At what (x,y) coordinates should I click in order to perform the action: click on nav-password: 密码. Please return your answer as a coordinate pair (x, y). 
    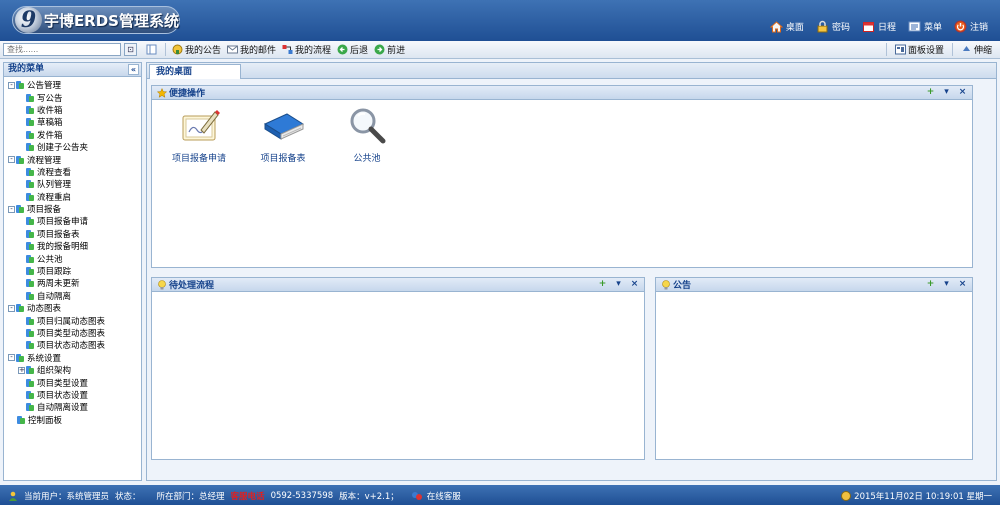
    Looking at the image, I should click on (833, 26).